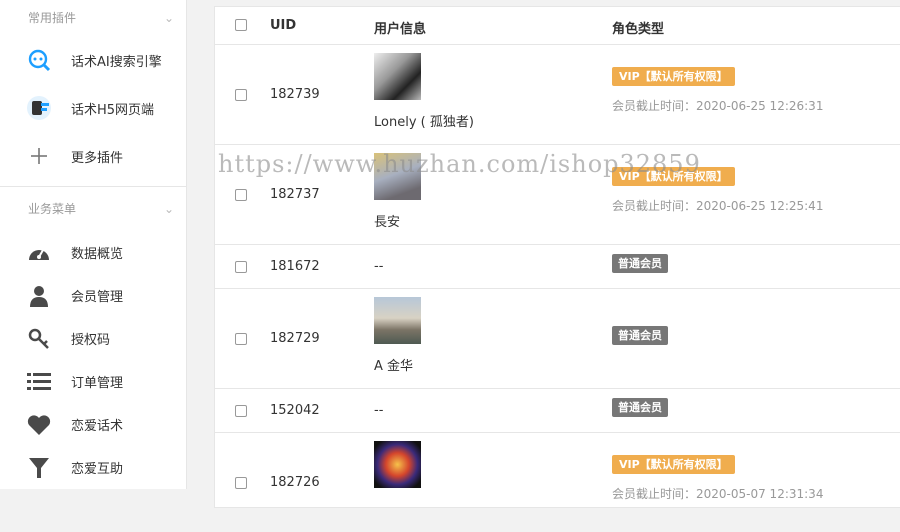  What do you see at coordinates (557, 411) in the screenshot?
I see `table-row: 152042 -- 普通会员` at bounding box center [557, 411].